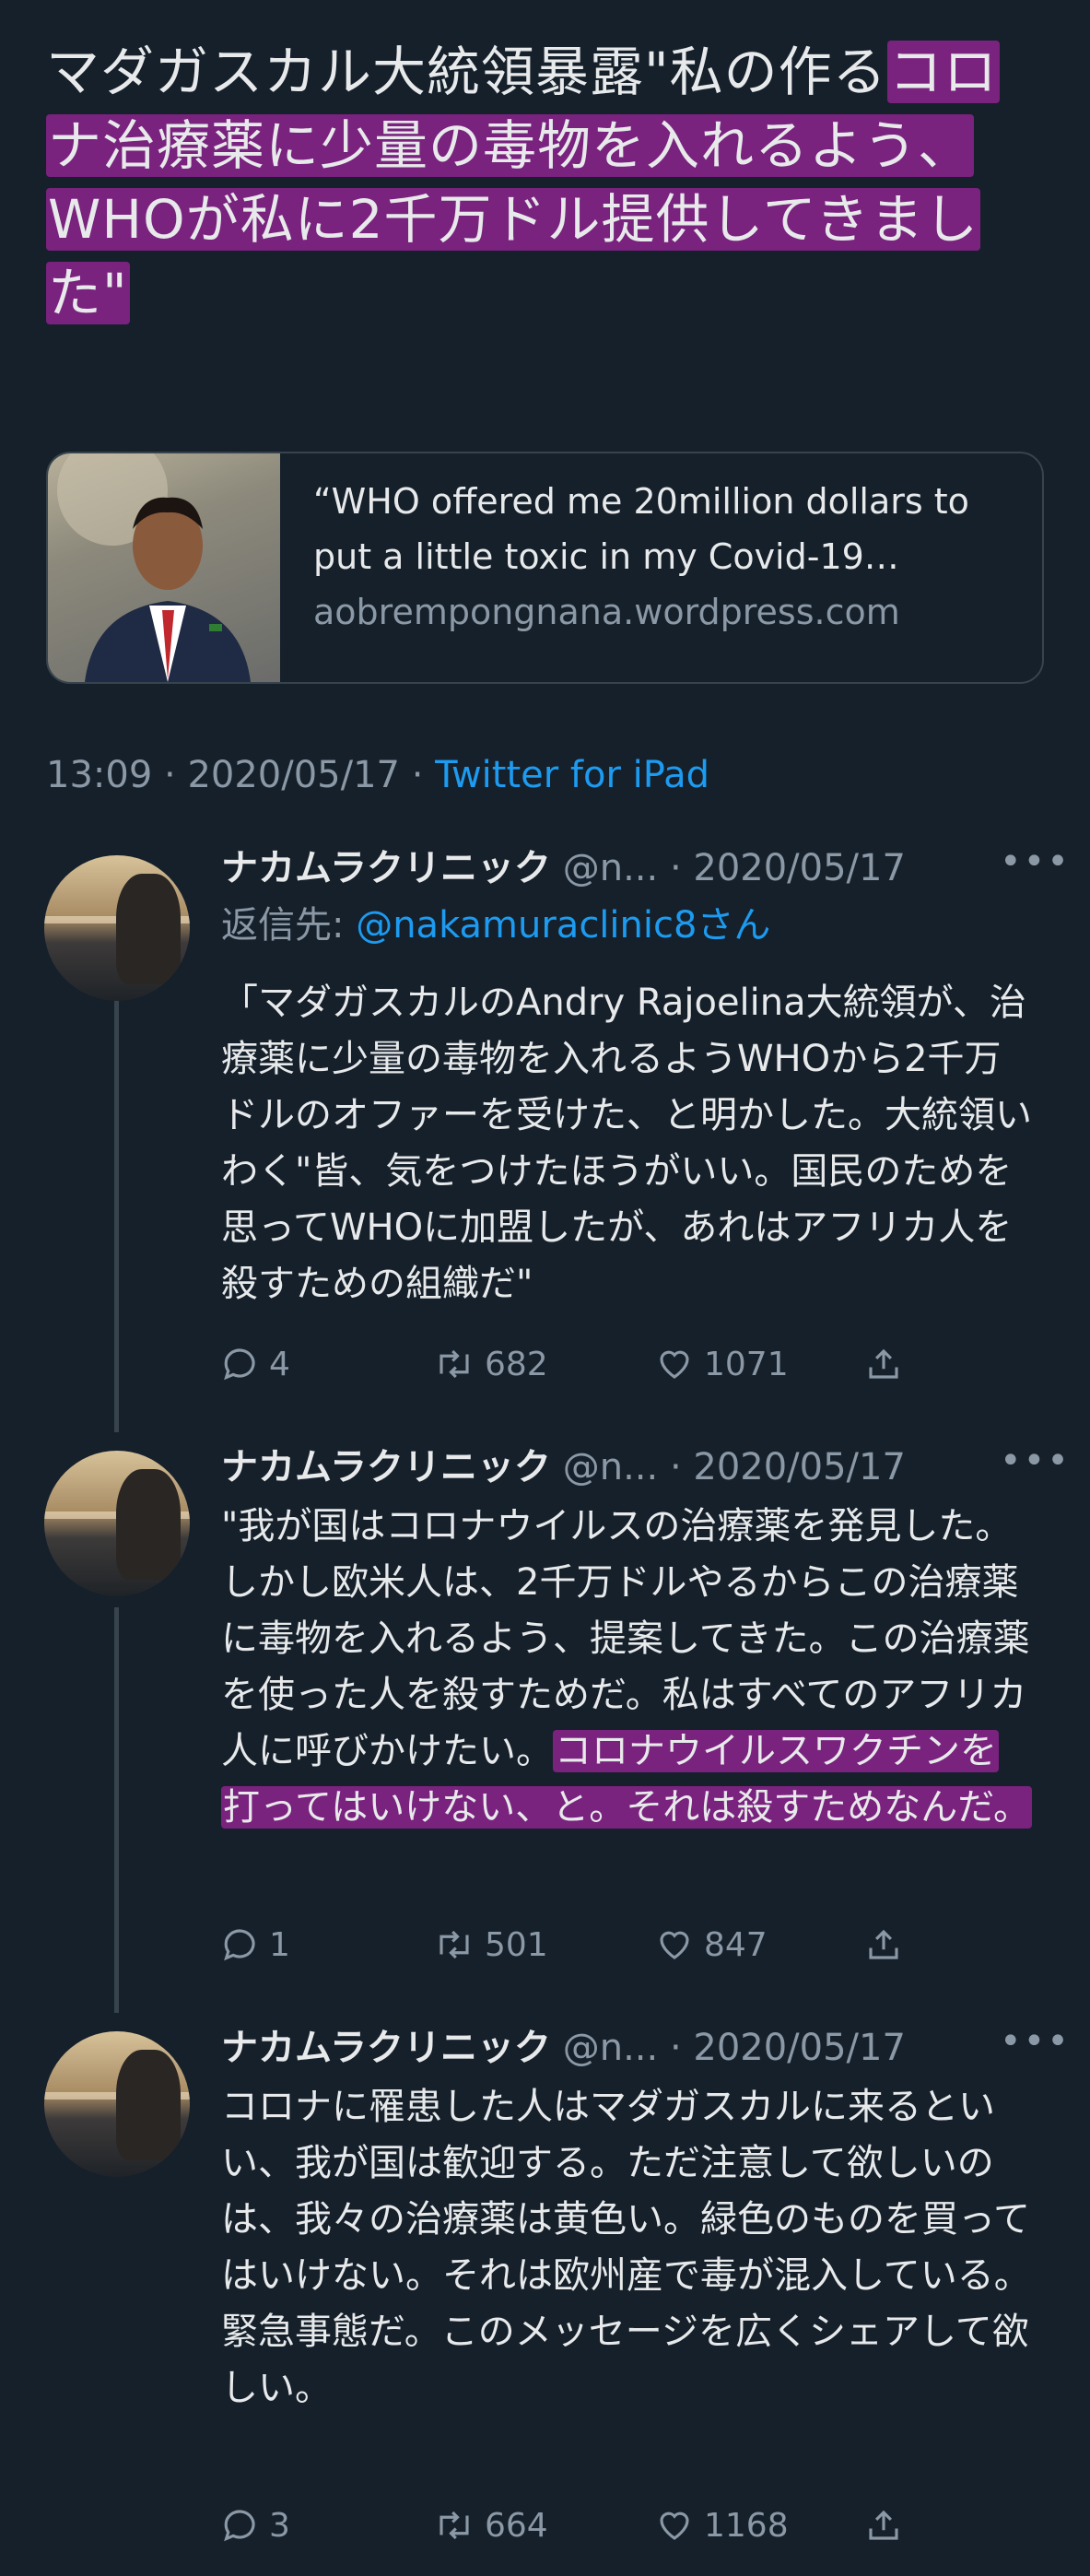  Describe the element at coordinates (255, 1944) in the screenshot. I see `reply-button: 1` at that location.